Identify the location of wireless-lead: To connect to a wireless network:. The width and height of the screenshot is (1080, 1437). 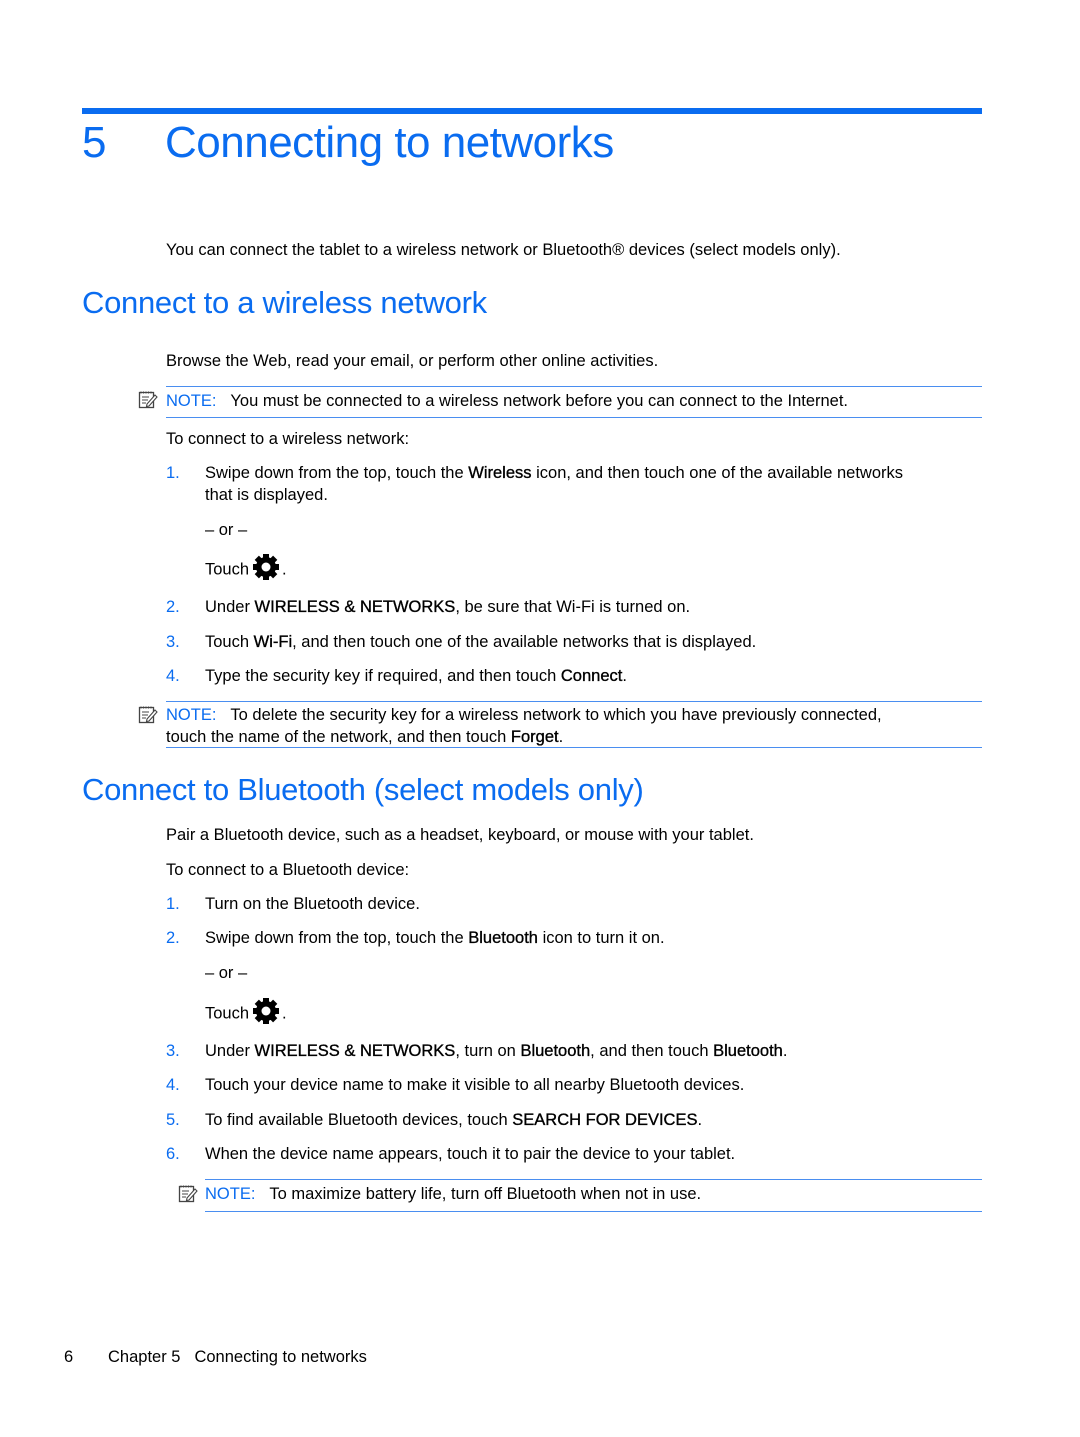
(288, 439).